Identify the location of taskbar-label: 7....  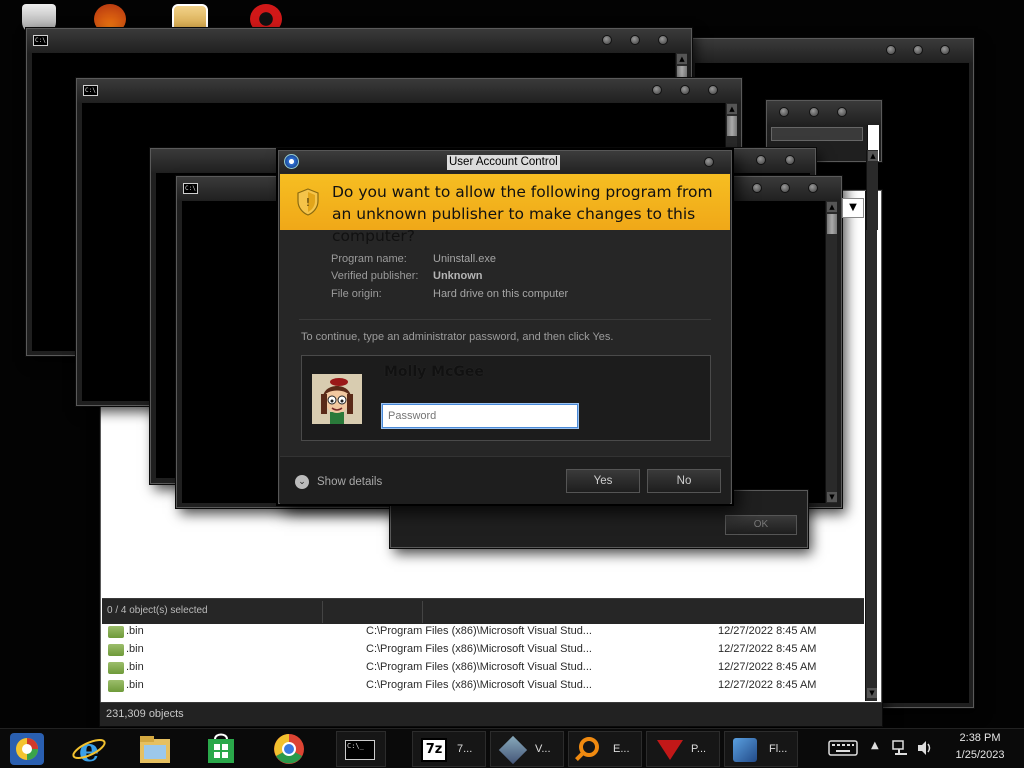
(465, 749).